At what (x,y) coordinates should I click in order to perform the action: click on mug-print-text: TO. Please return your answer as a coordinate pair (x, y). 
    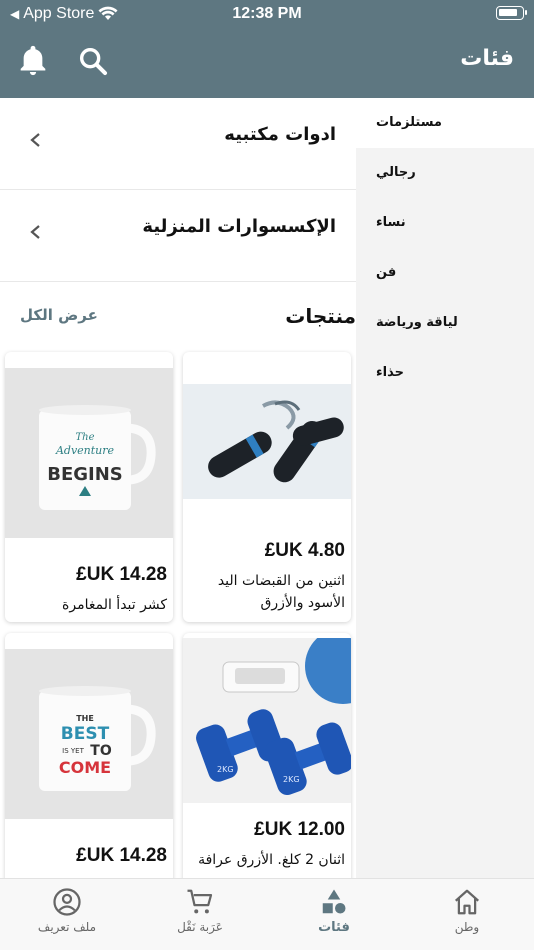
    Looking at the image, I should click on (101, 751).